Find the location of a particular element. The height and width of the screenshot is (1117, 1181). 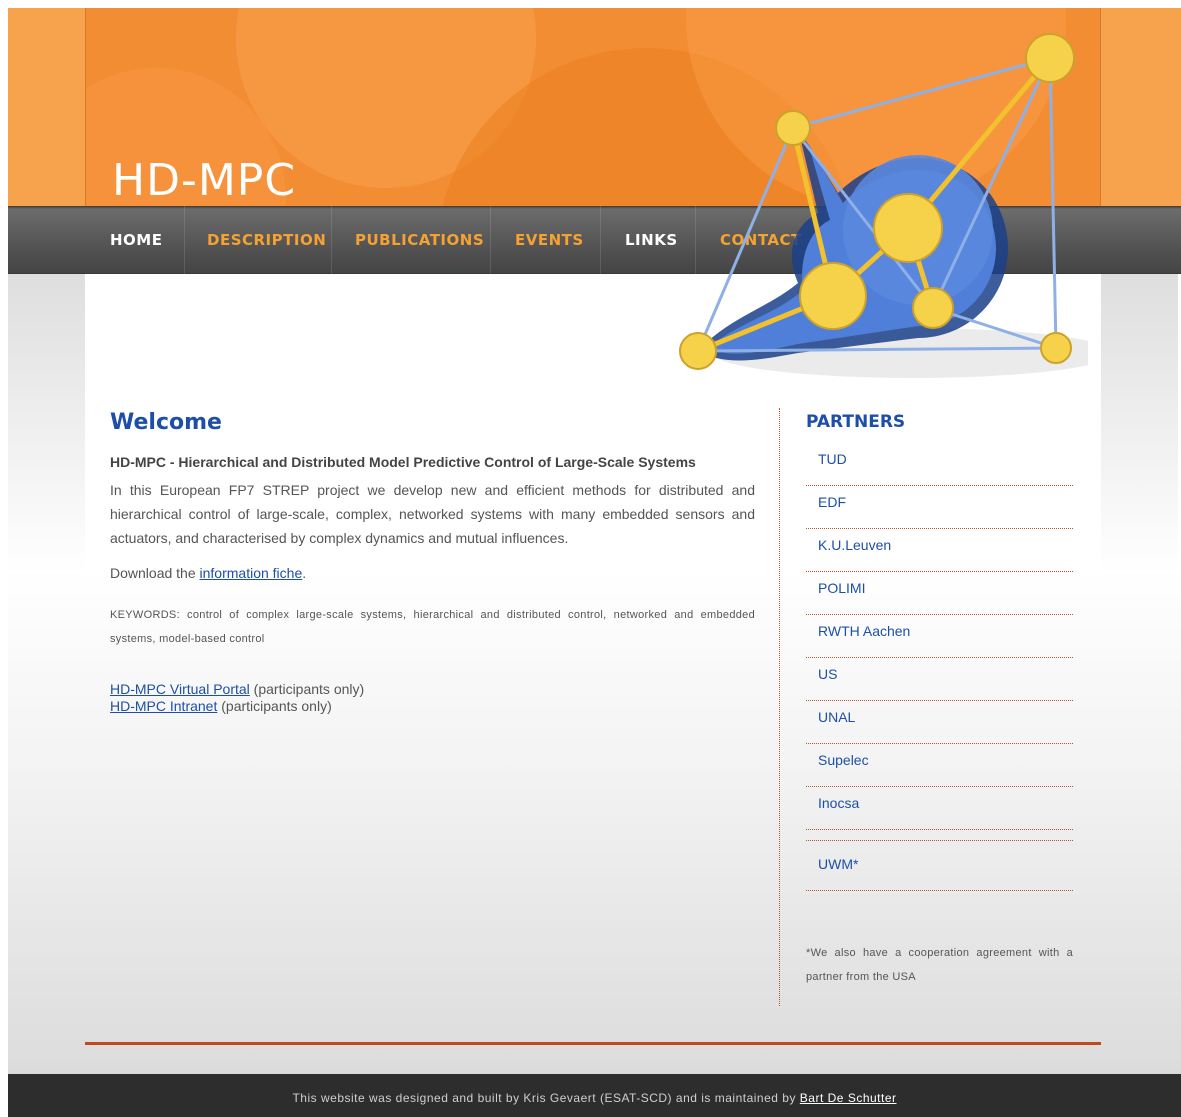

left-margin is located at coordinates (46, 424).